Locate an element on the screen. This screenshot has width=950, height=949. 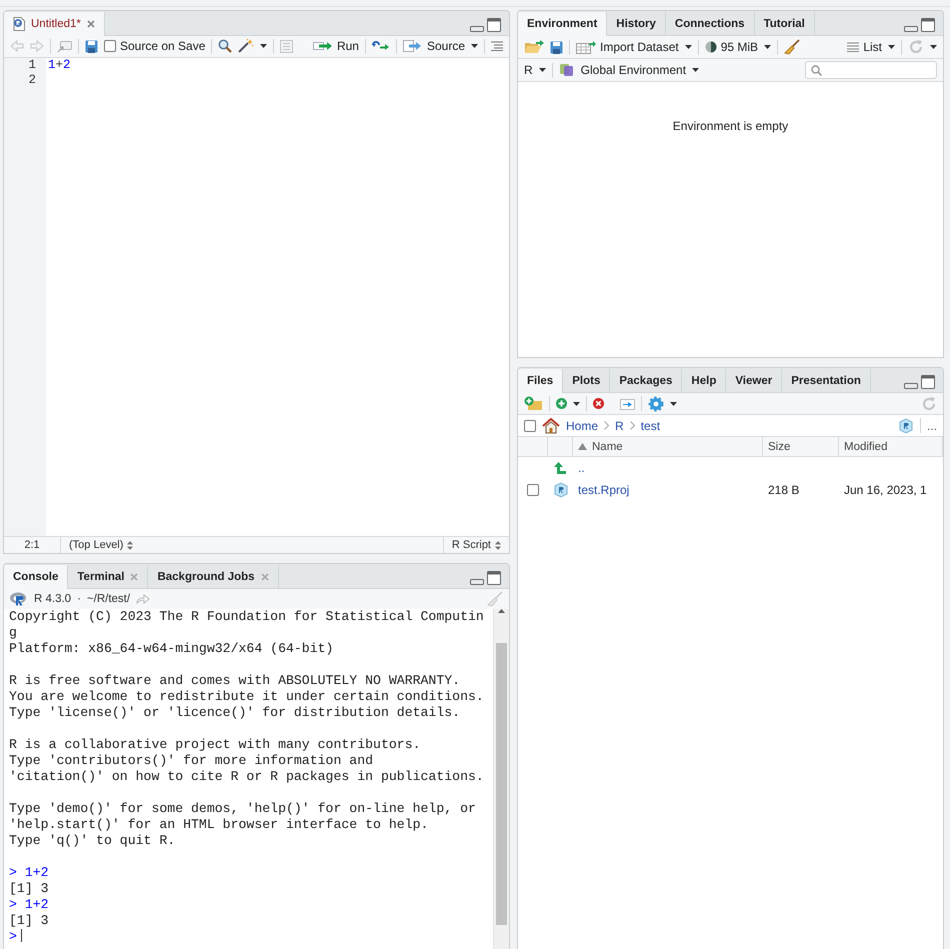
add-icon is located at coordinates (561, 403).